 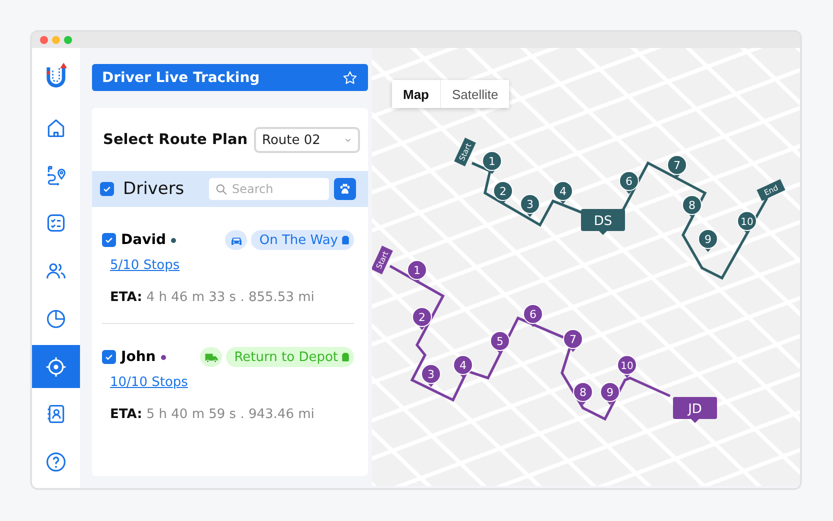 What do you see at coordinates (298, 240) in the screenshot?
I see `status-text: On The Way` at bounding box center [298, 240].